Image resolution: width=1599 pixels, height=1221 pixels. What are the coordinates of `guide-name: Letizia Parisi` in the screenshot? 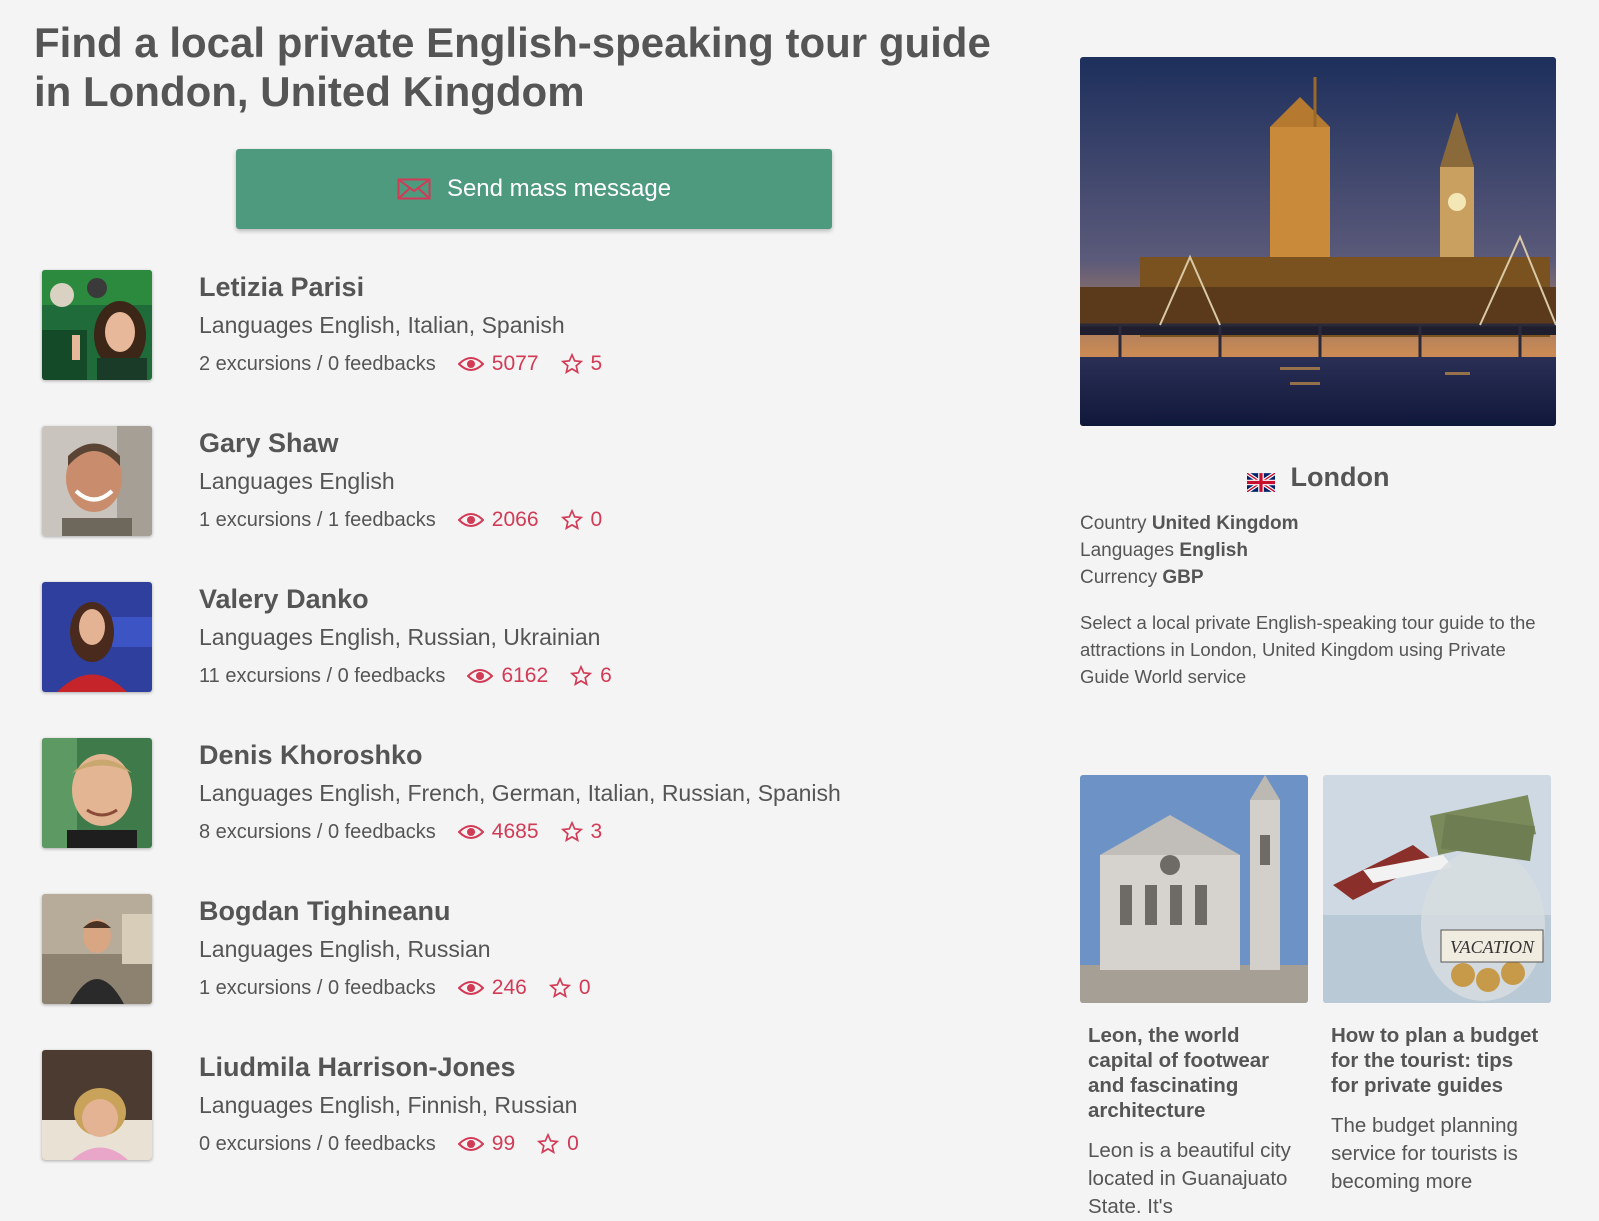 It's located at (281, 287).